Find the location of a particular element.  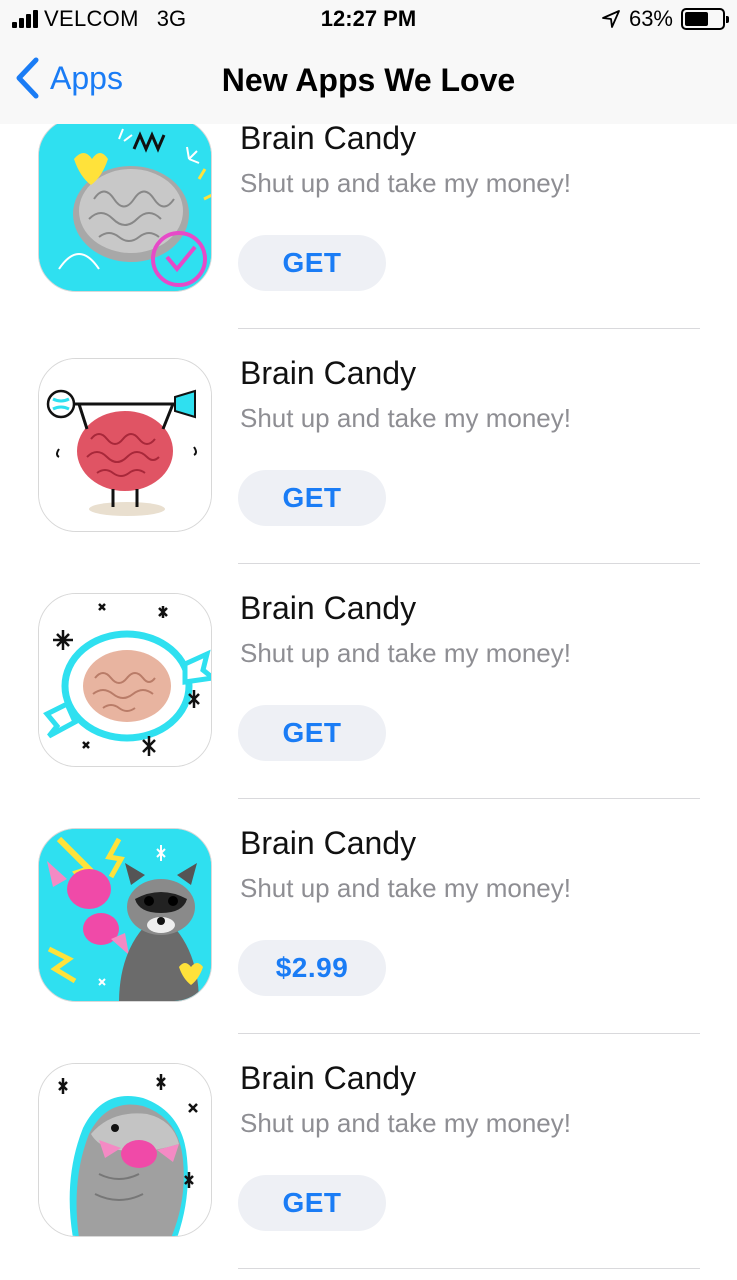

page-title: New Apps We Love is located at coordinates (368, 80).